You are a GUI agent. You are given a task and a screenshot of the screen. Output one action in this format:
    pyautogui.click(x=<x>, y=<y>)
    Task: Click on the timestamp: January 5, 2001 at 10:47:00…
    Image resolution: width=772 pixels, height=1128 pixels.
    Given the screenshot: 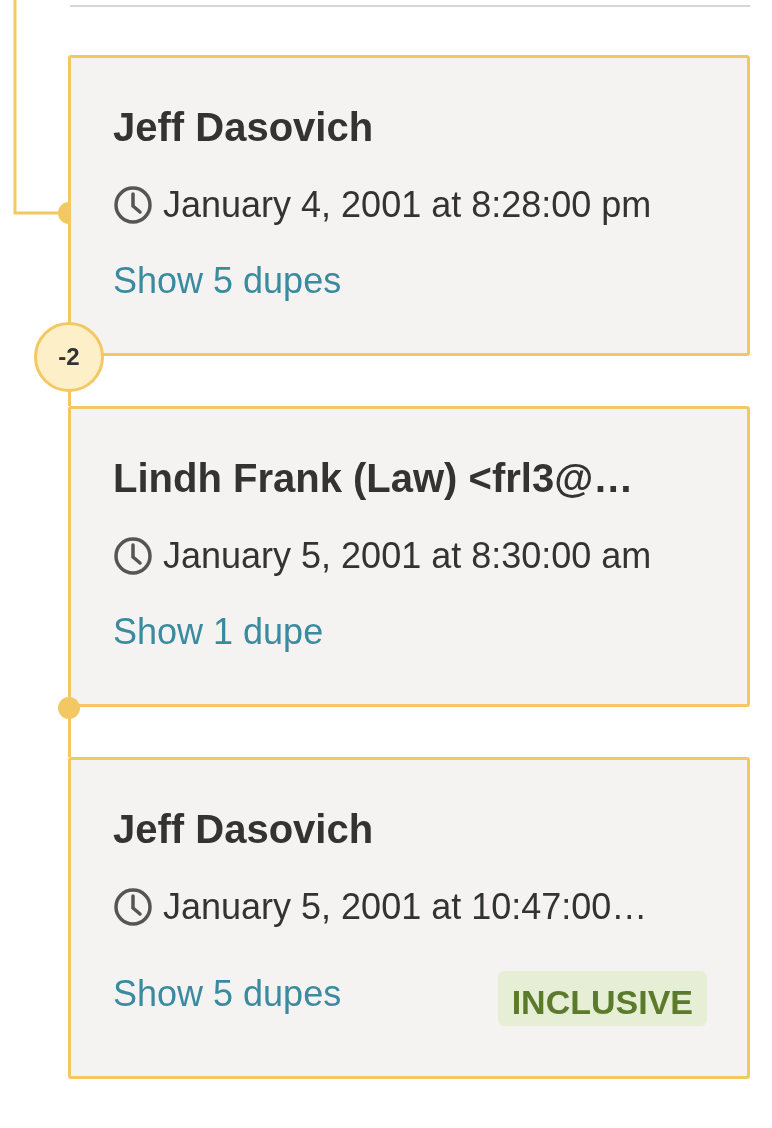 What is the action you would take?
    pyautogui.click(x=405, y=907)
    